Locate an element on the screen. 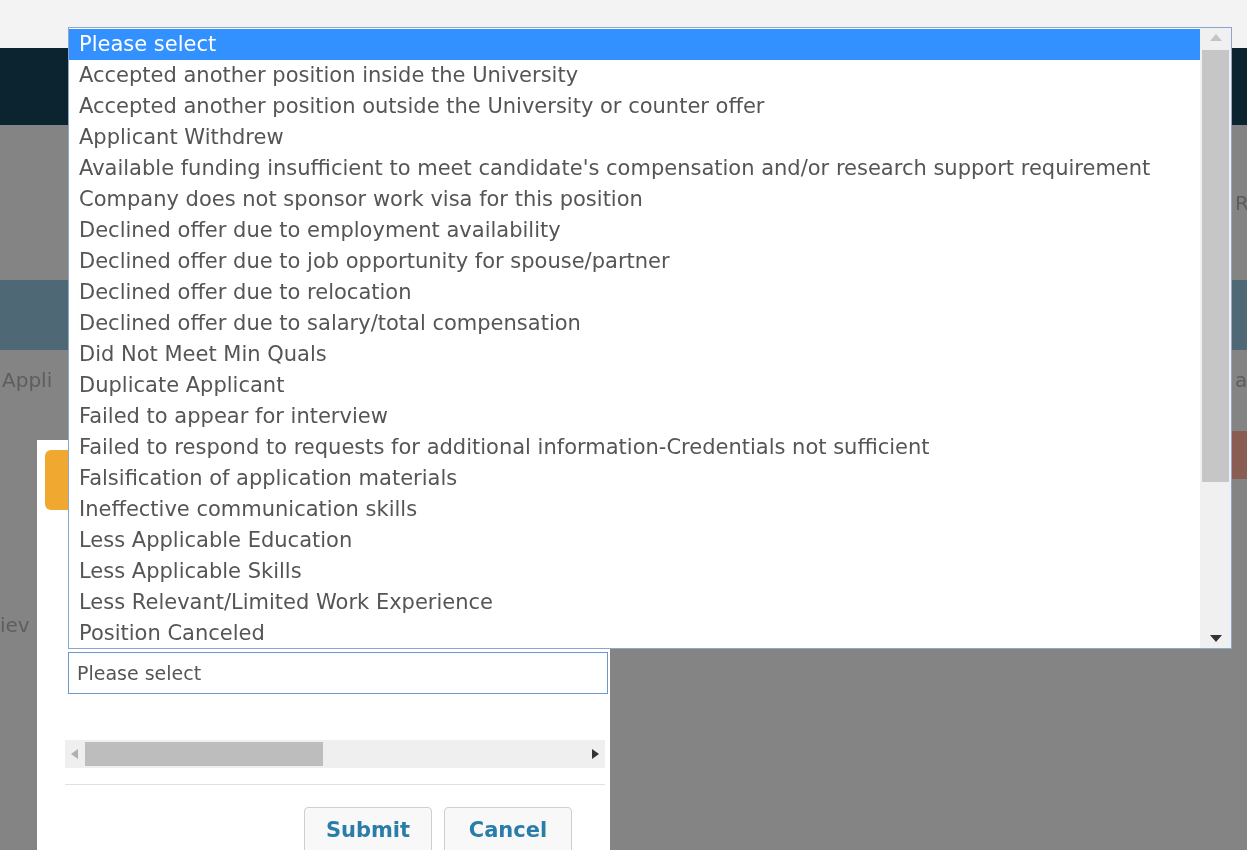  dropdown-option: Less Applicable Skills is located at coordinates (634, 571).